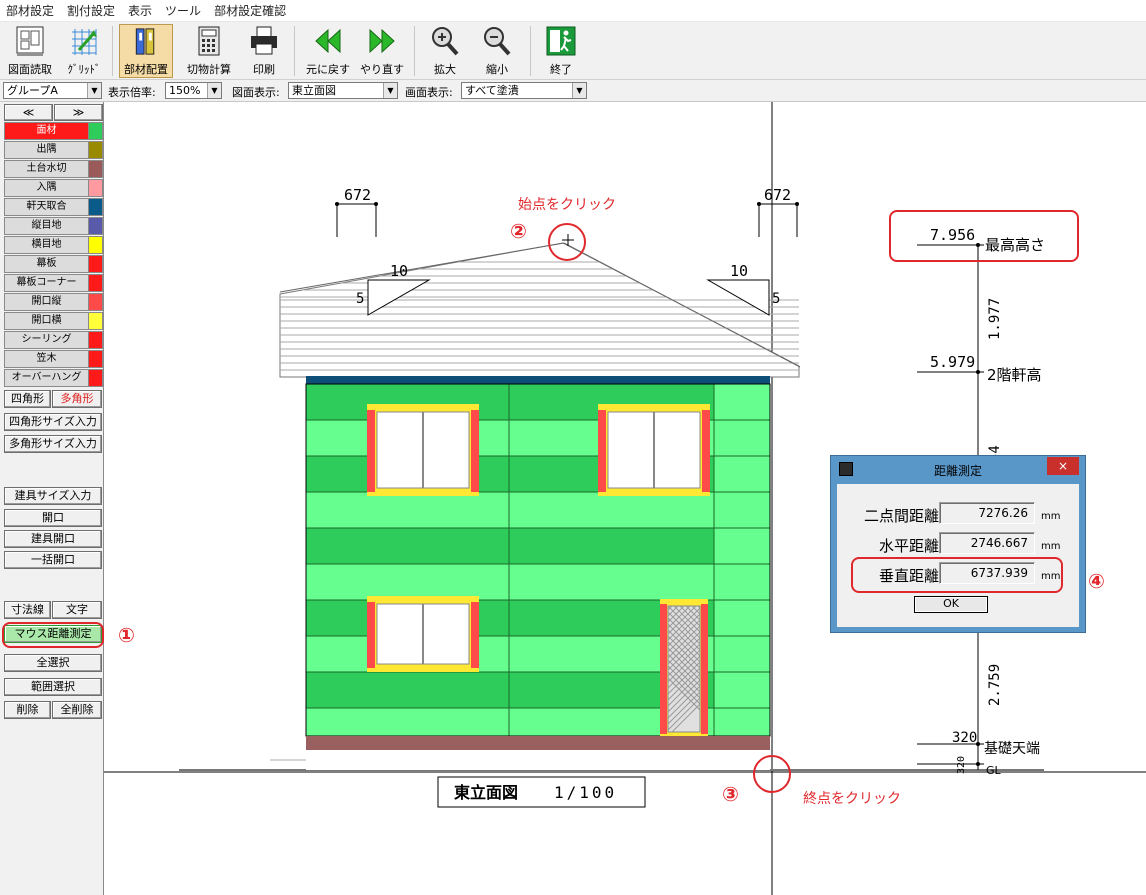 The height and width of the screenshot is (895, 1146). I want to click on rect-shape-button: 四角形, so click(27, 399).